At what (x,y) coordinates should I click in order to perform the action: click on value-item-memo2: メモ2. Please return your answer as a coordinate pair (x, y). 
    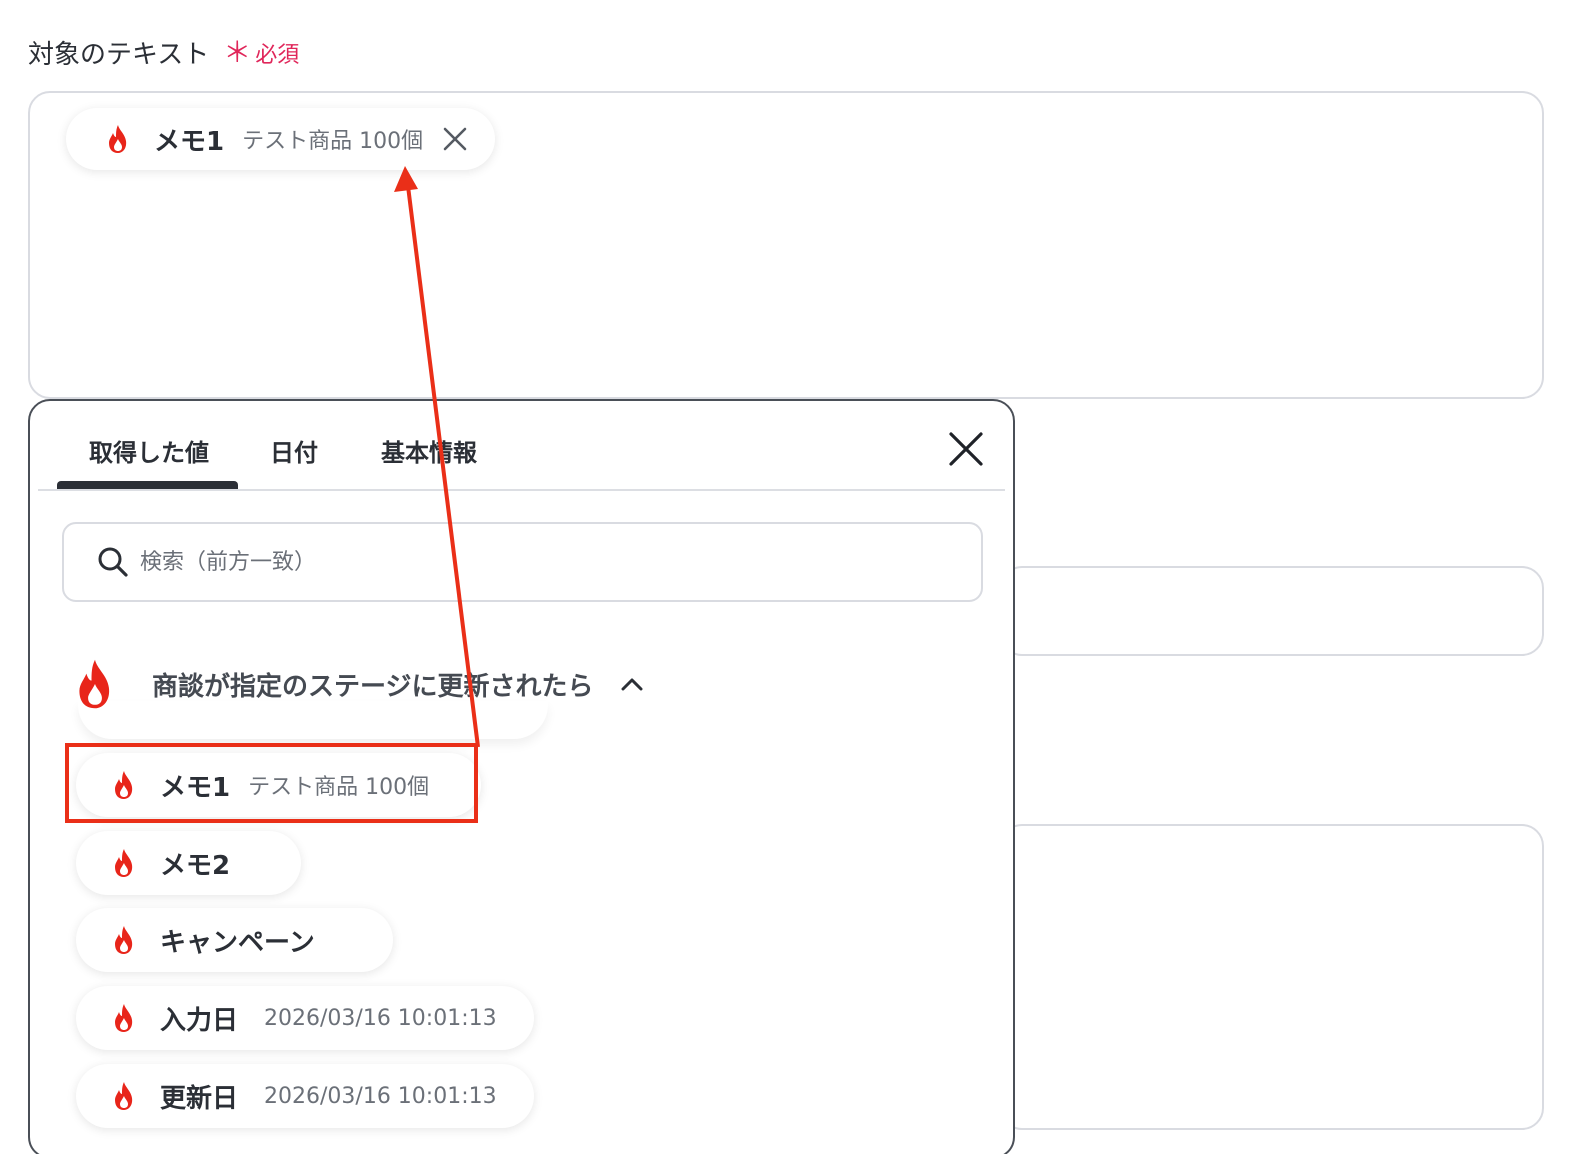
    Looking at the image, I should click on (188, 863).